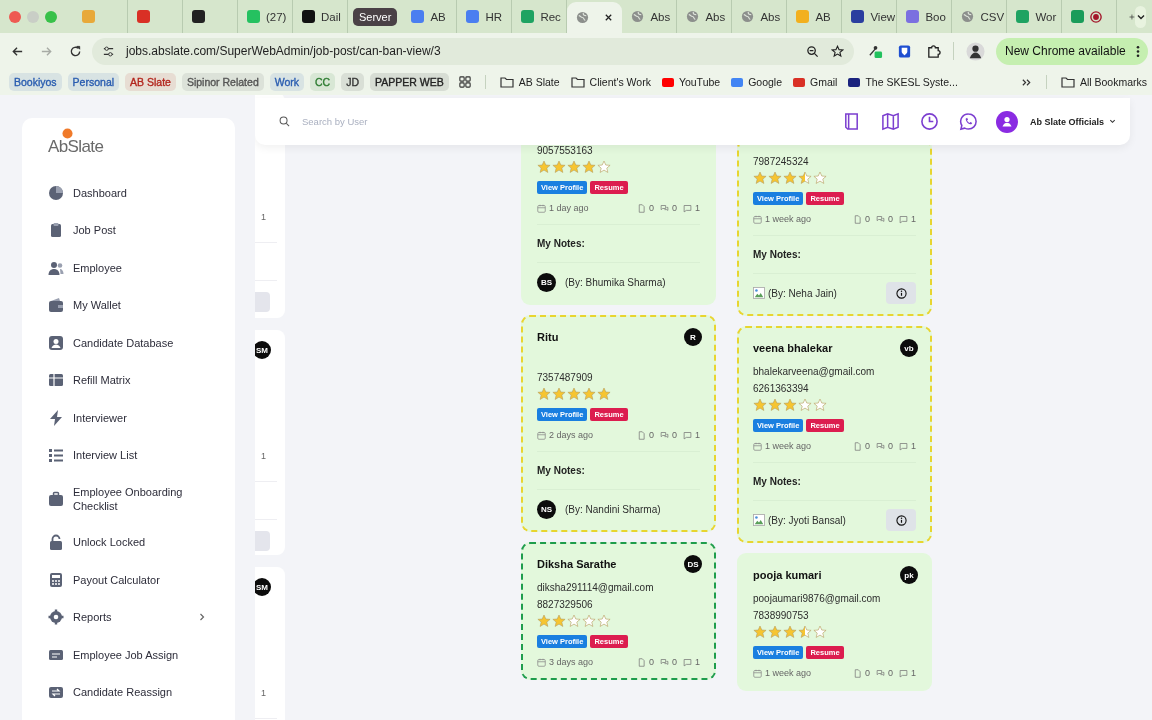  Describe the element at coordinates (837, 51) in the screenshot. I see `bookmark-star-icon` at that location.